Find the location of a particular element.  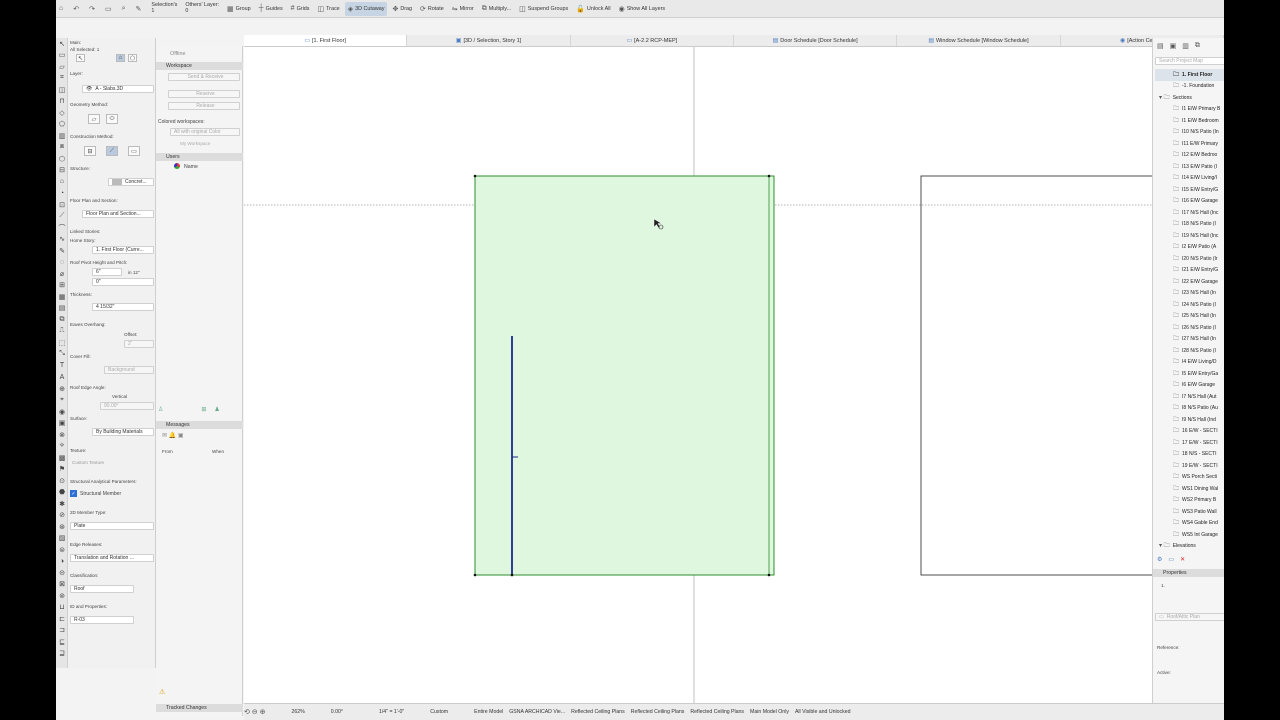

tool-icon: ⊚ is located at coordinates (62, 596).